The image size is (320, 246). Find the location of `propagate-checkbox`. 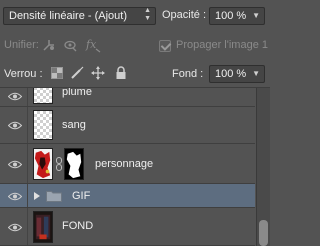

propagate-checkbox is located at coordinates (165, 46).